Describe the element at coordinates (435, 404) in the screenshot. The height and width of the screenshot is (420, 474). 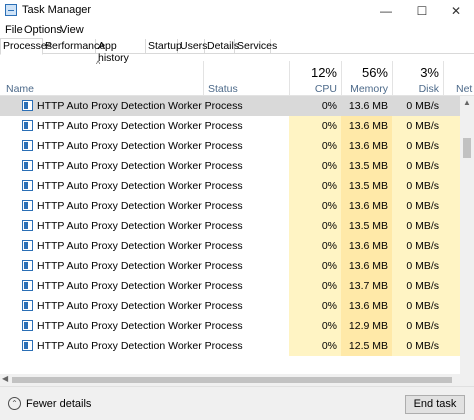
I see `end-task-button: End task` at that location.